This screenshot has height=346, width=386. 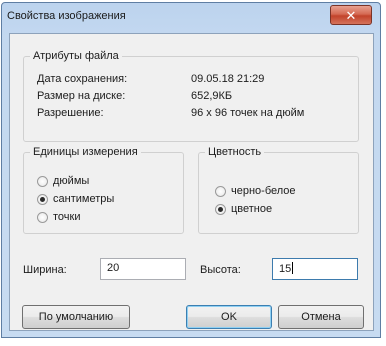 I want to click on color-group: Цветность черно-белое цветное, so click(x=278, y=190).